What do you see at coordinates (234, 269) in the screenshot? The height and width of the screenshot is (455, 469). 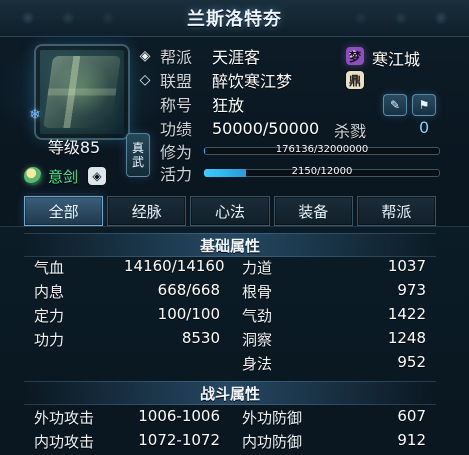 I see `basic-stat-line: 气血 14160/14160 力道 1037` at bounding box center [234, 269].